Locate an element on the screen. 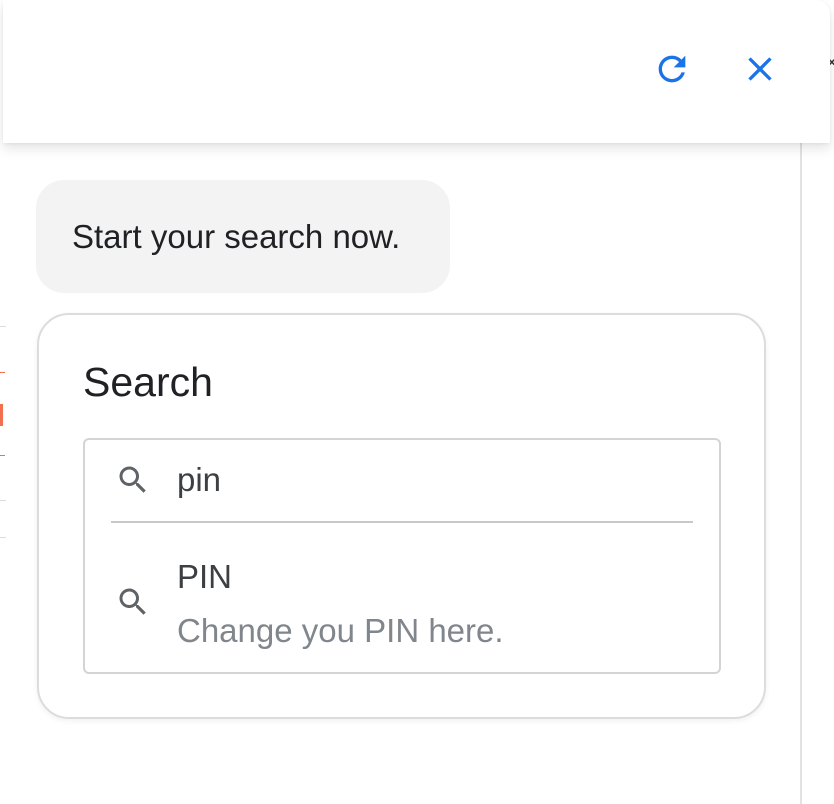 The width and height of the screenshot is (834, 804). search-result-description: Change you PIN here. is located at coordinates (340, 630).